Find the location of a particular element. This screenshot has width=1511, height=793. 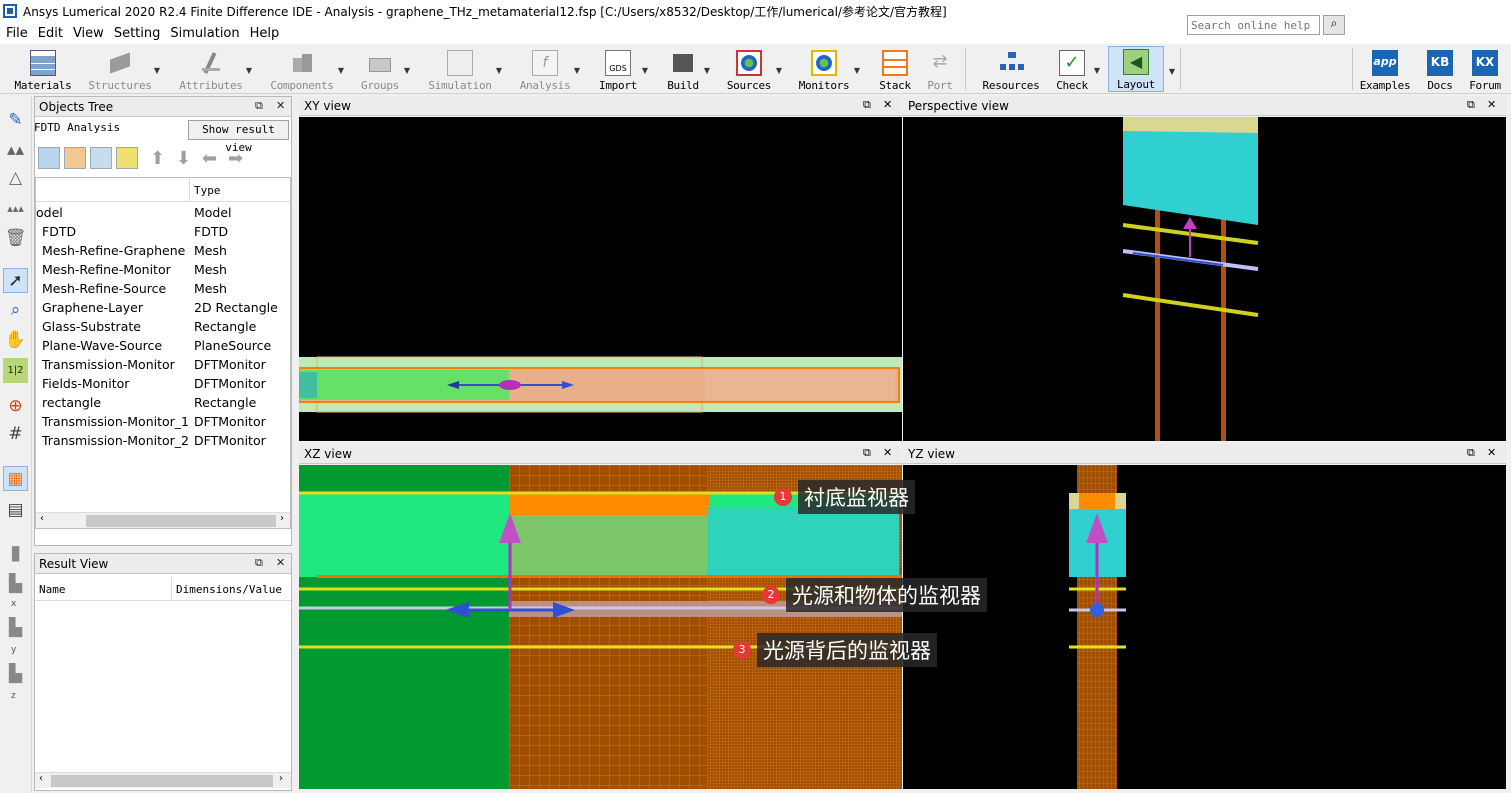

stack-button: Stack is located at coordinates (895, 69).